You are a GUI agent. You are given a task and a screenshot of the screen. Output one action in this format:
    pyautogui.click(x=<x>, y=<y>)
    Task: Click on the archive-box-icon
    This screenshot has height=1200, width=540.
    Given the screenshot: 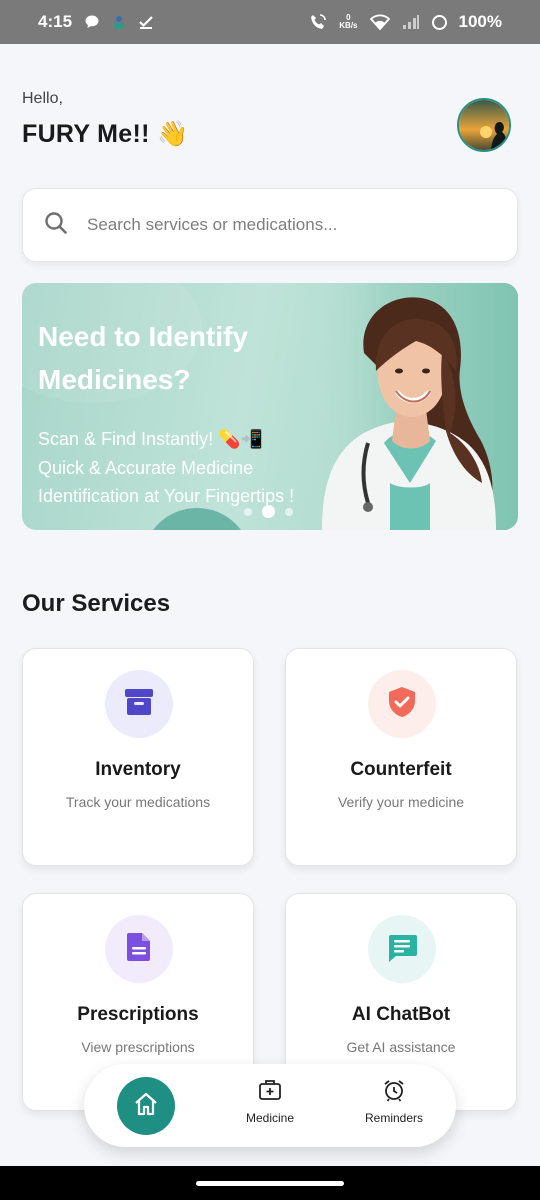 What is the action you would take?
    pyautogui.click(x=139, y=704)
    